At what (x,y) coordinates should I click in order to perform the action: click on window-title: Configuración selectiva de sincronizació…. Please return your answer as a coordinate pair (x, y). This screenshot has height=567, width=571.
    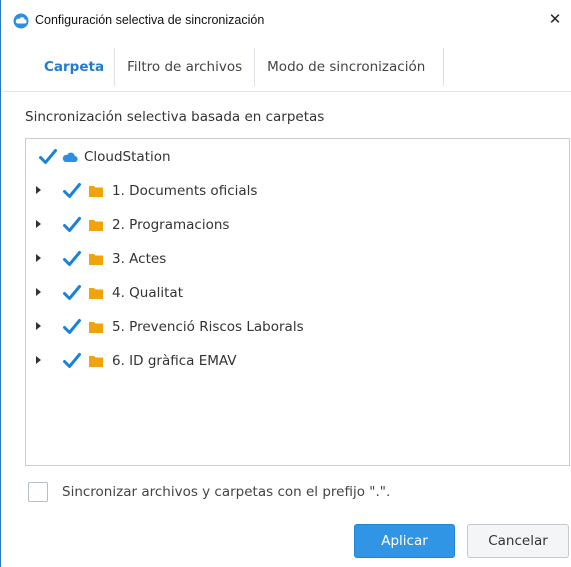
    Looking at the image, I should click on (150, 20).